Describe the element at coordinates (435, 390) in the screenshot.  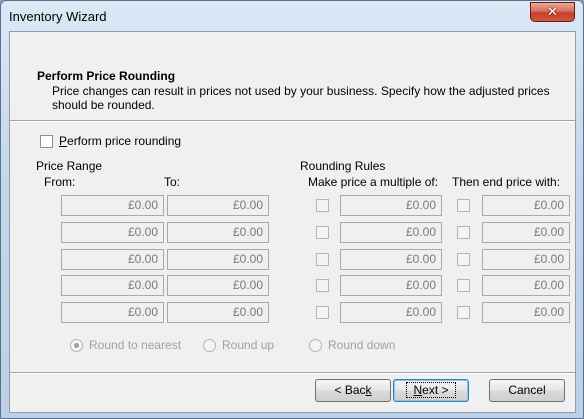
I see `next-label: ext >` at that location.